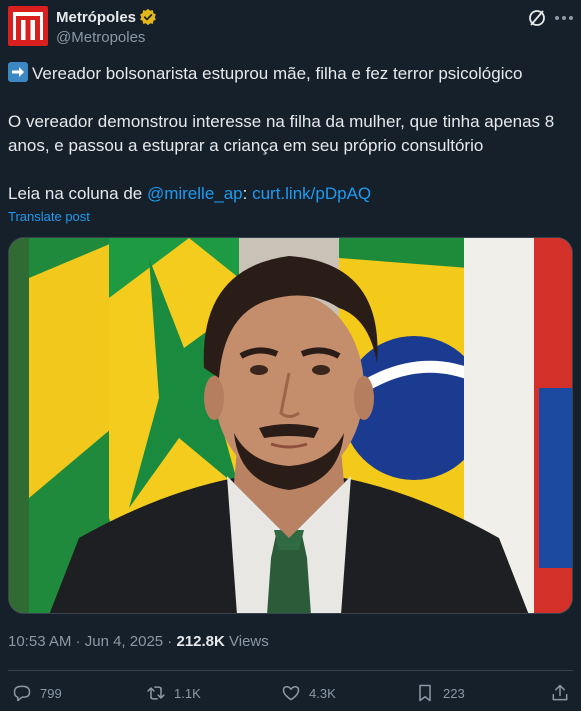  What do you see at coordinates (537, 18) in the screenshot?
I see `grok-icon` at bounding box center [537, 18].